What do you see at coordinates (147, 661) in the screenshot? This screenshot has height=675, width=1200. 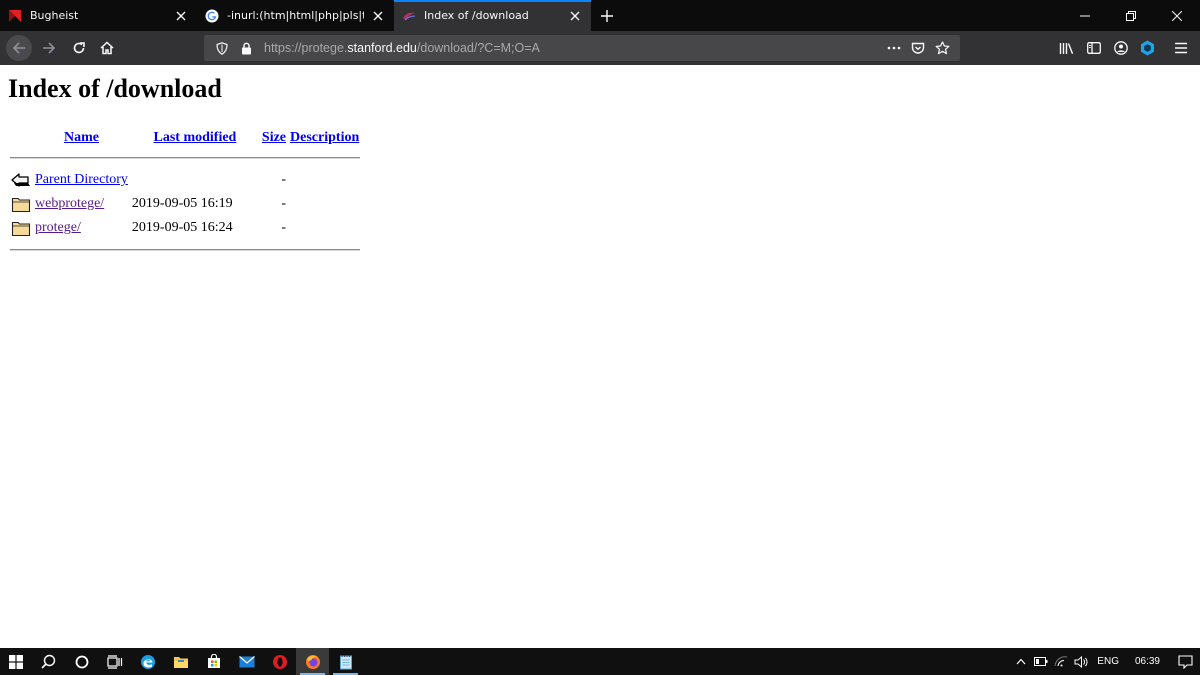 I see `taskbar-edge` at bounding box center [147, 661].